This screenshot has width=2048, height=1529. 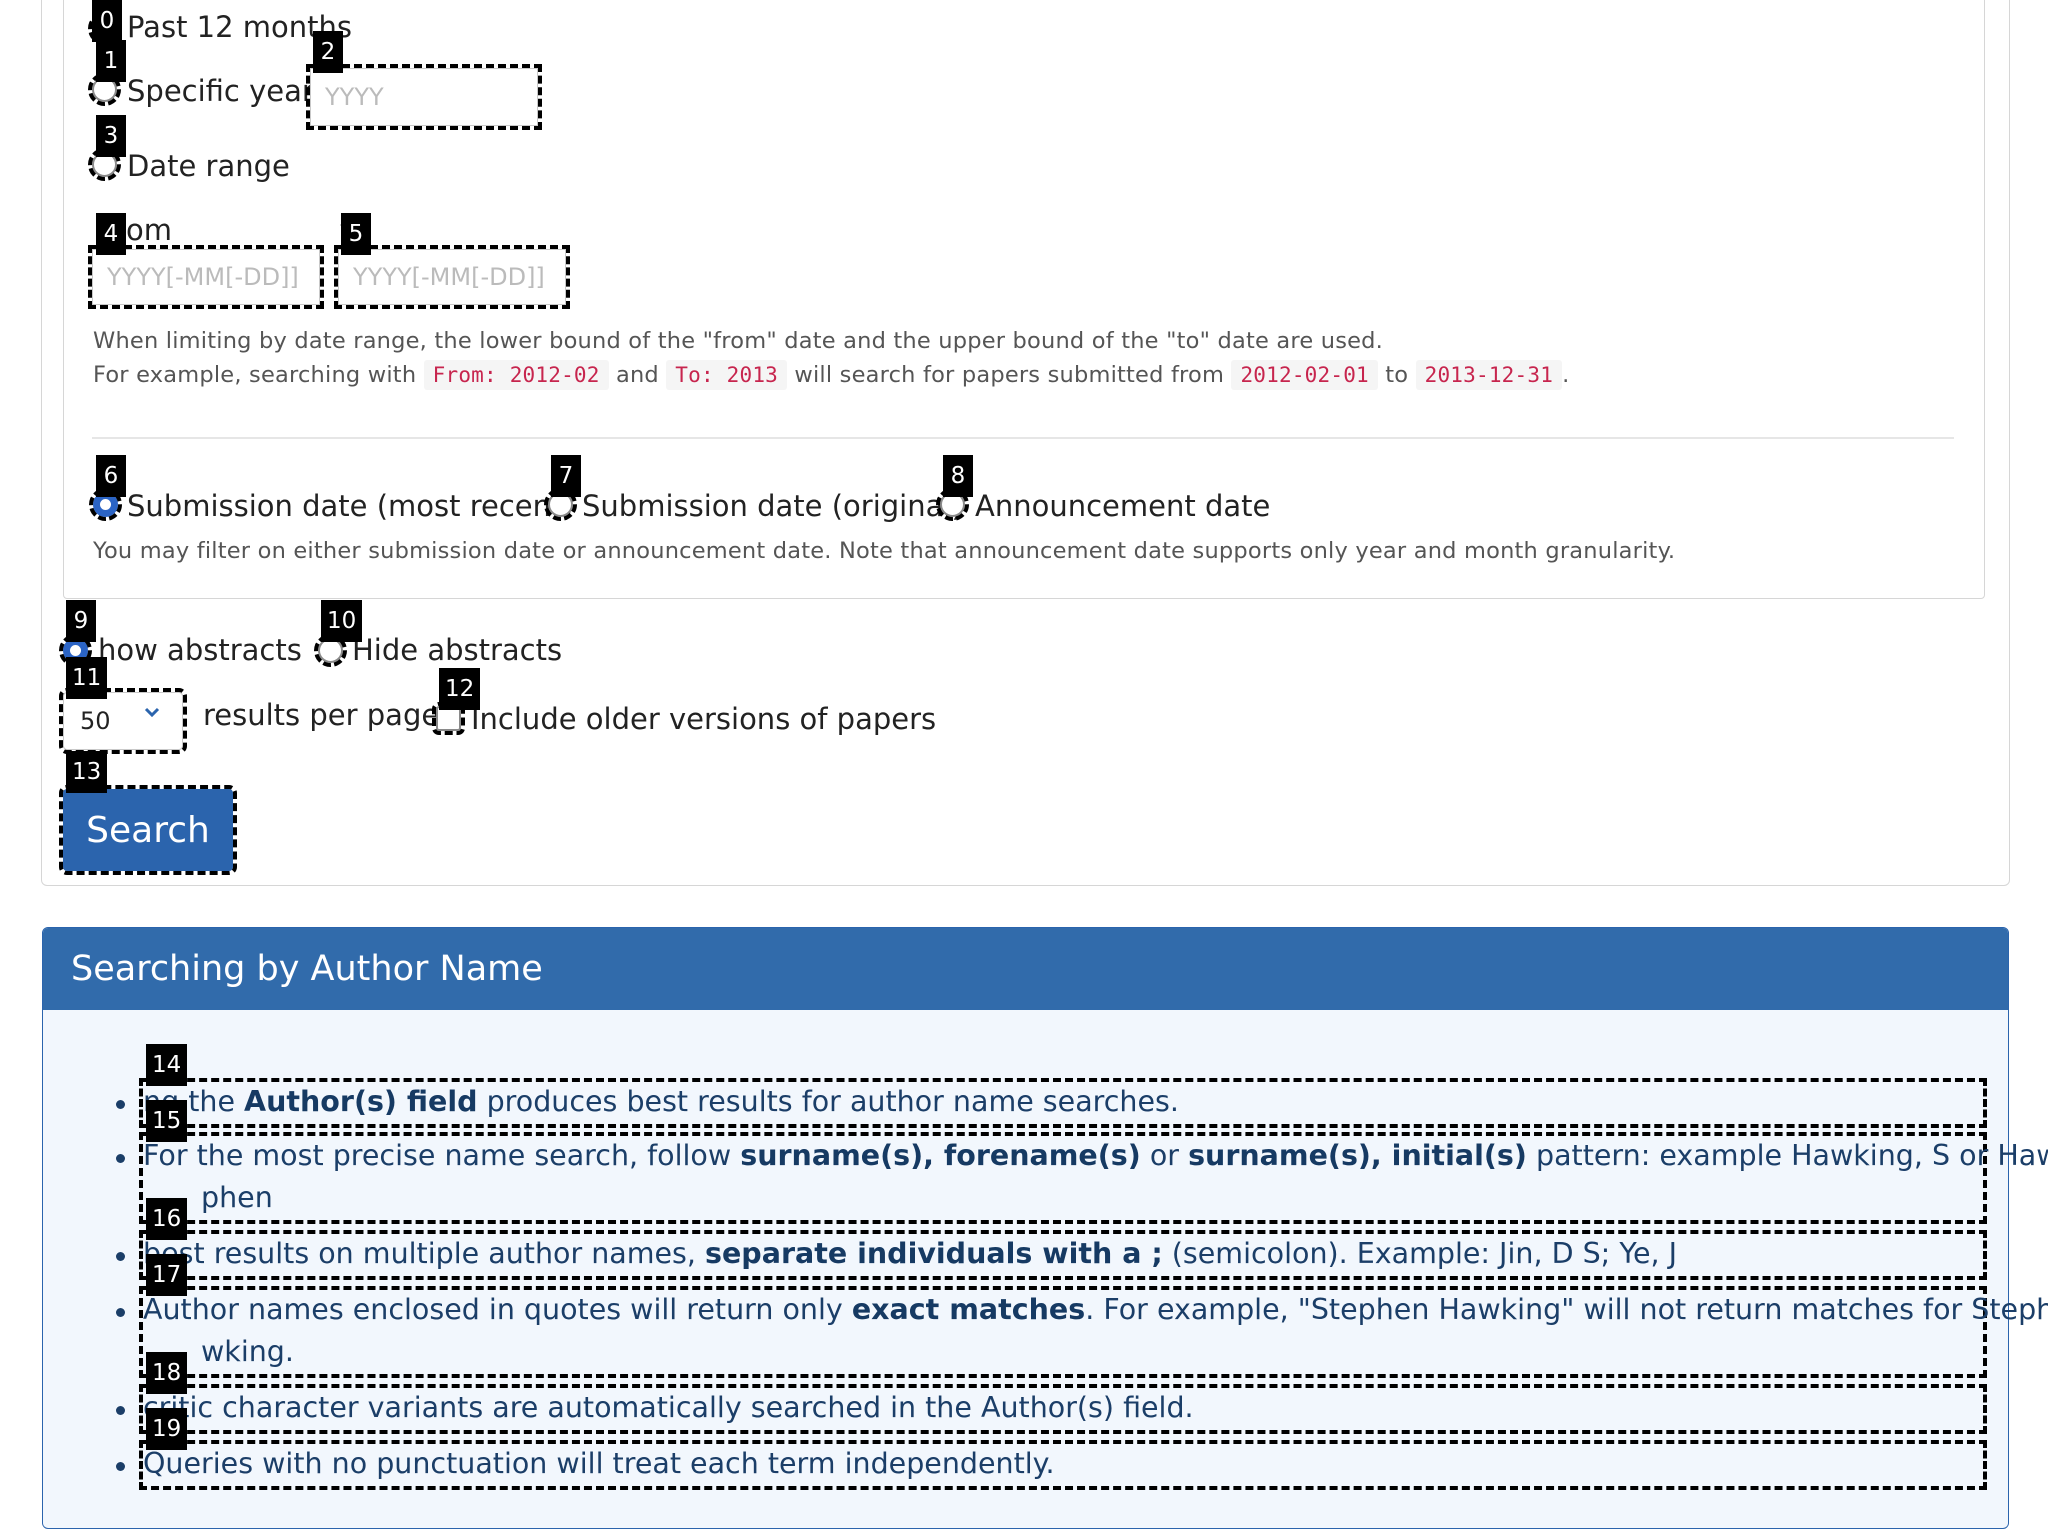 I want to click on code-start: 2012-02-01, so click(x=1304, y=375).